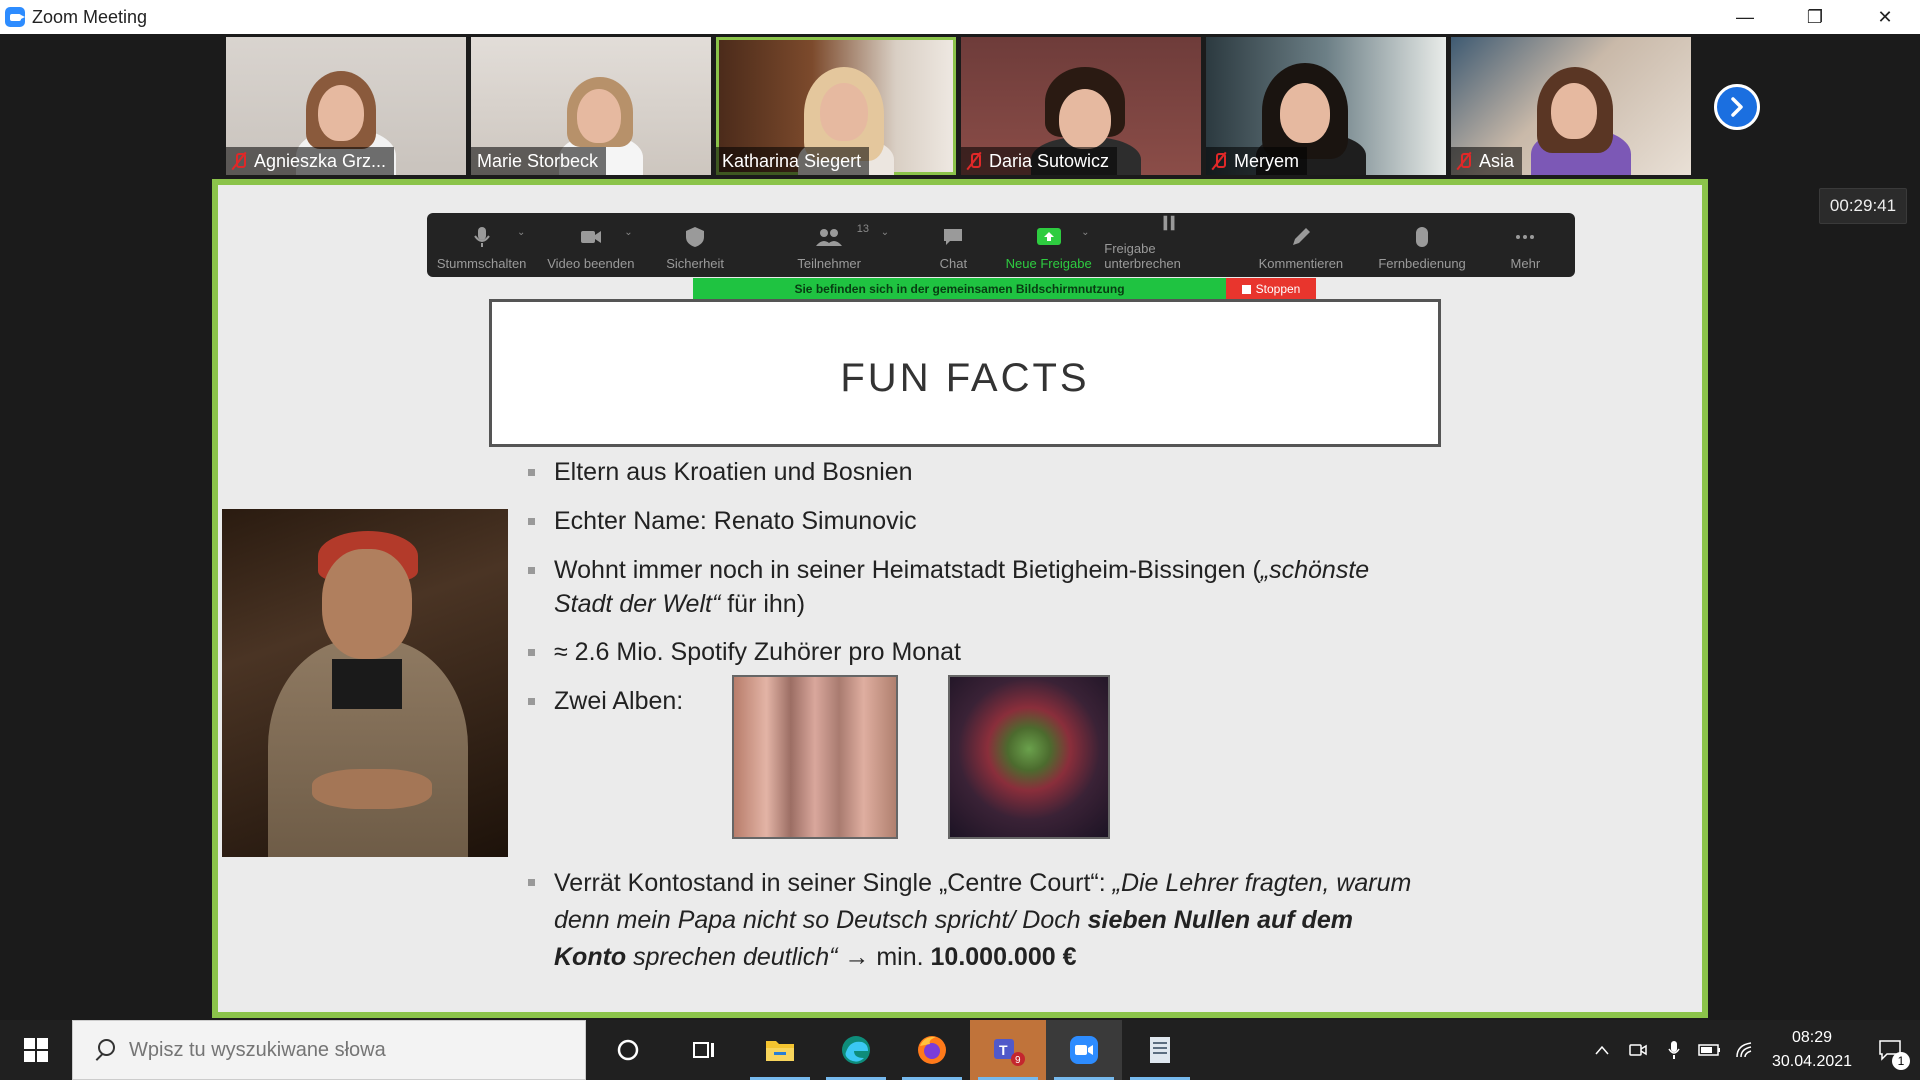 This screenshot has width=1920, height=1080. I want to click on remote-control-label: Fernbedienung, so click(1422, 263).